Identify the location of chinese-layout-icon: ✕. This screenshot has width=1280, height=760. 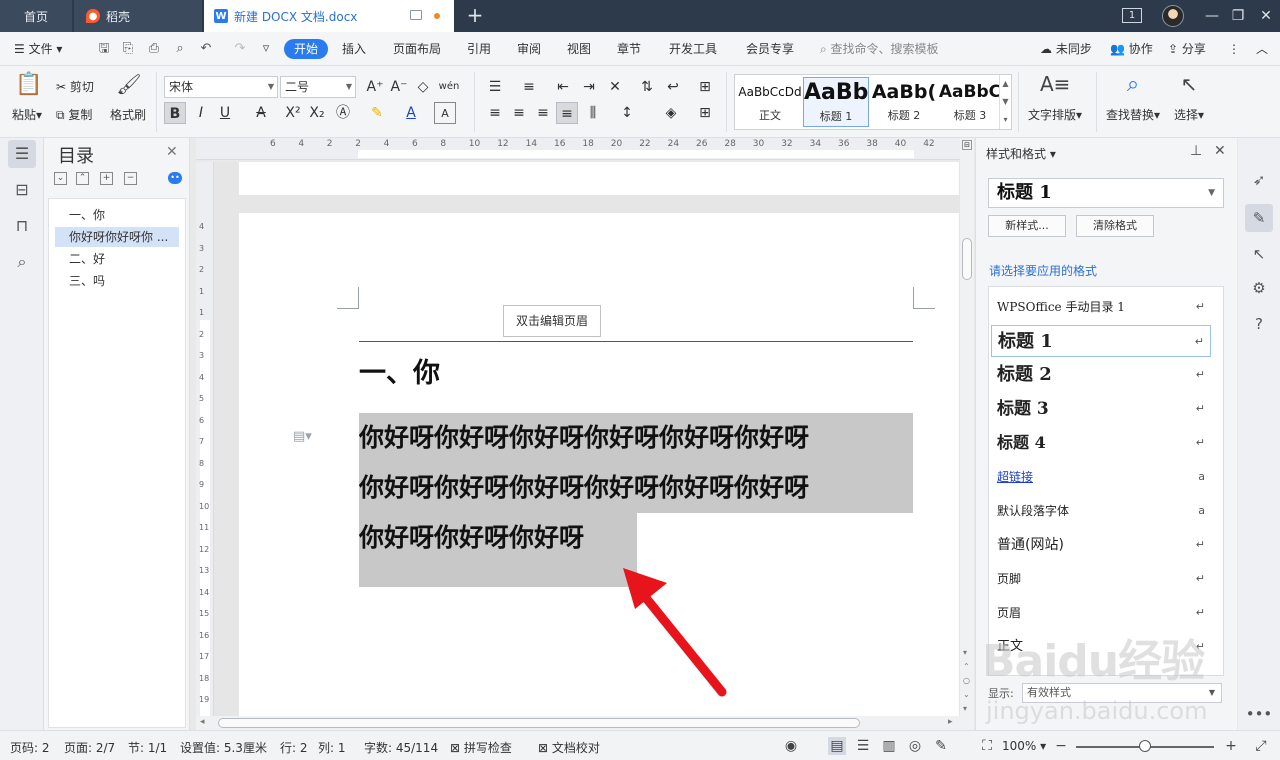
(615, 87).